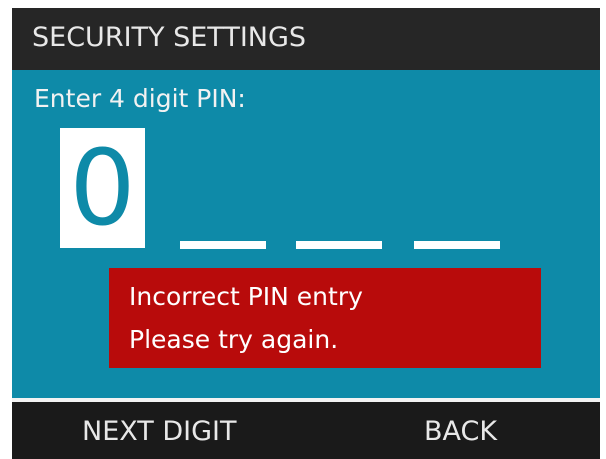 The width and height of the screenshot is (606, 459). I want to click on pin-prompt: Enter 4 digit PIN:, so click(140, 98).